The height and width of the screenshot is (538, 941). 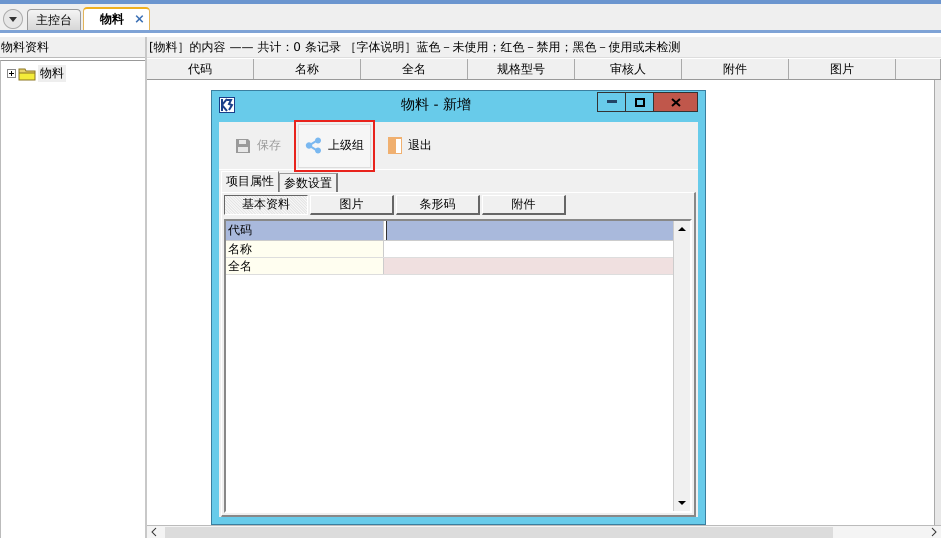 What do you see at coordinates (414, 69) in the screenshot?
I see `column-header: 全名` at bounding box center [414, 69].